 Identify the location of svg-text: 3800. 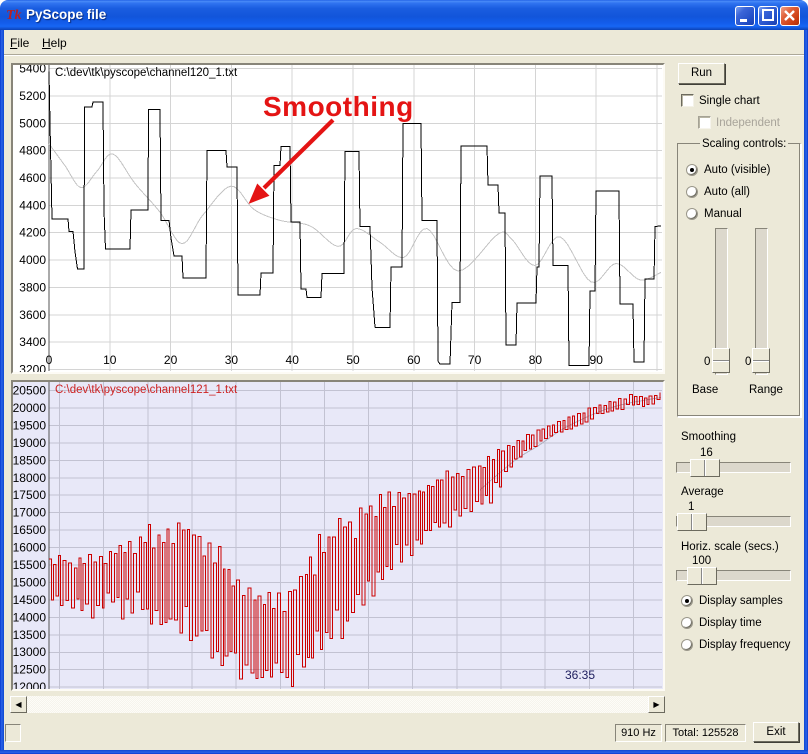
(32, 287).